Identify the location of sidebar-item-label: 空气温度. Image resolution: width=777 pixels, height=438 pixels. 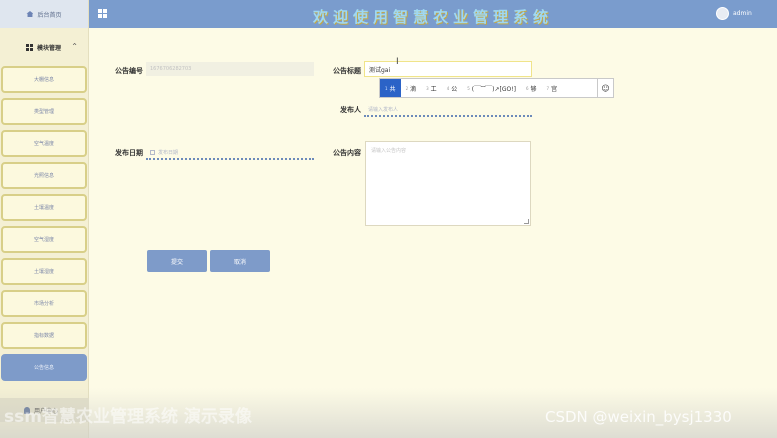
(43, 144).